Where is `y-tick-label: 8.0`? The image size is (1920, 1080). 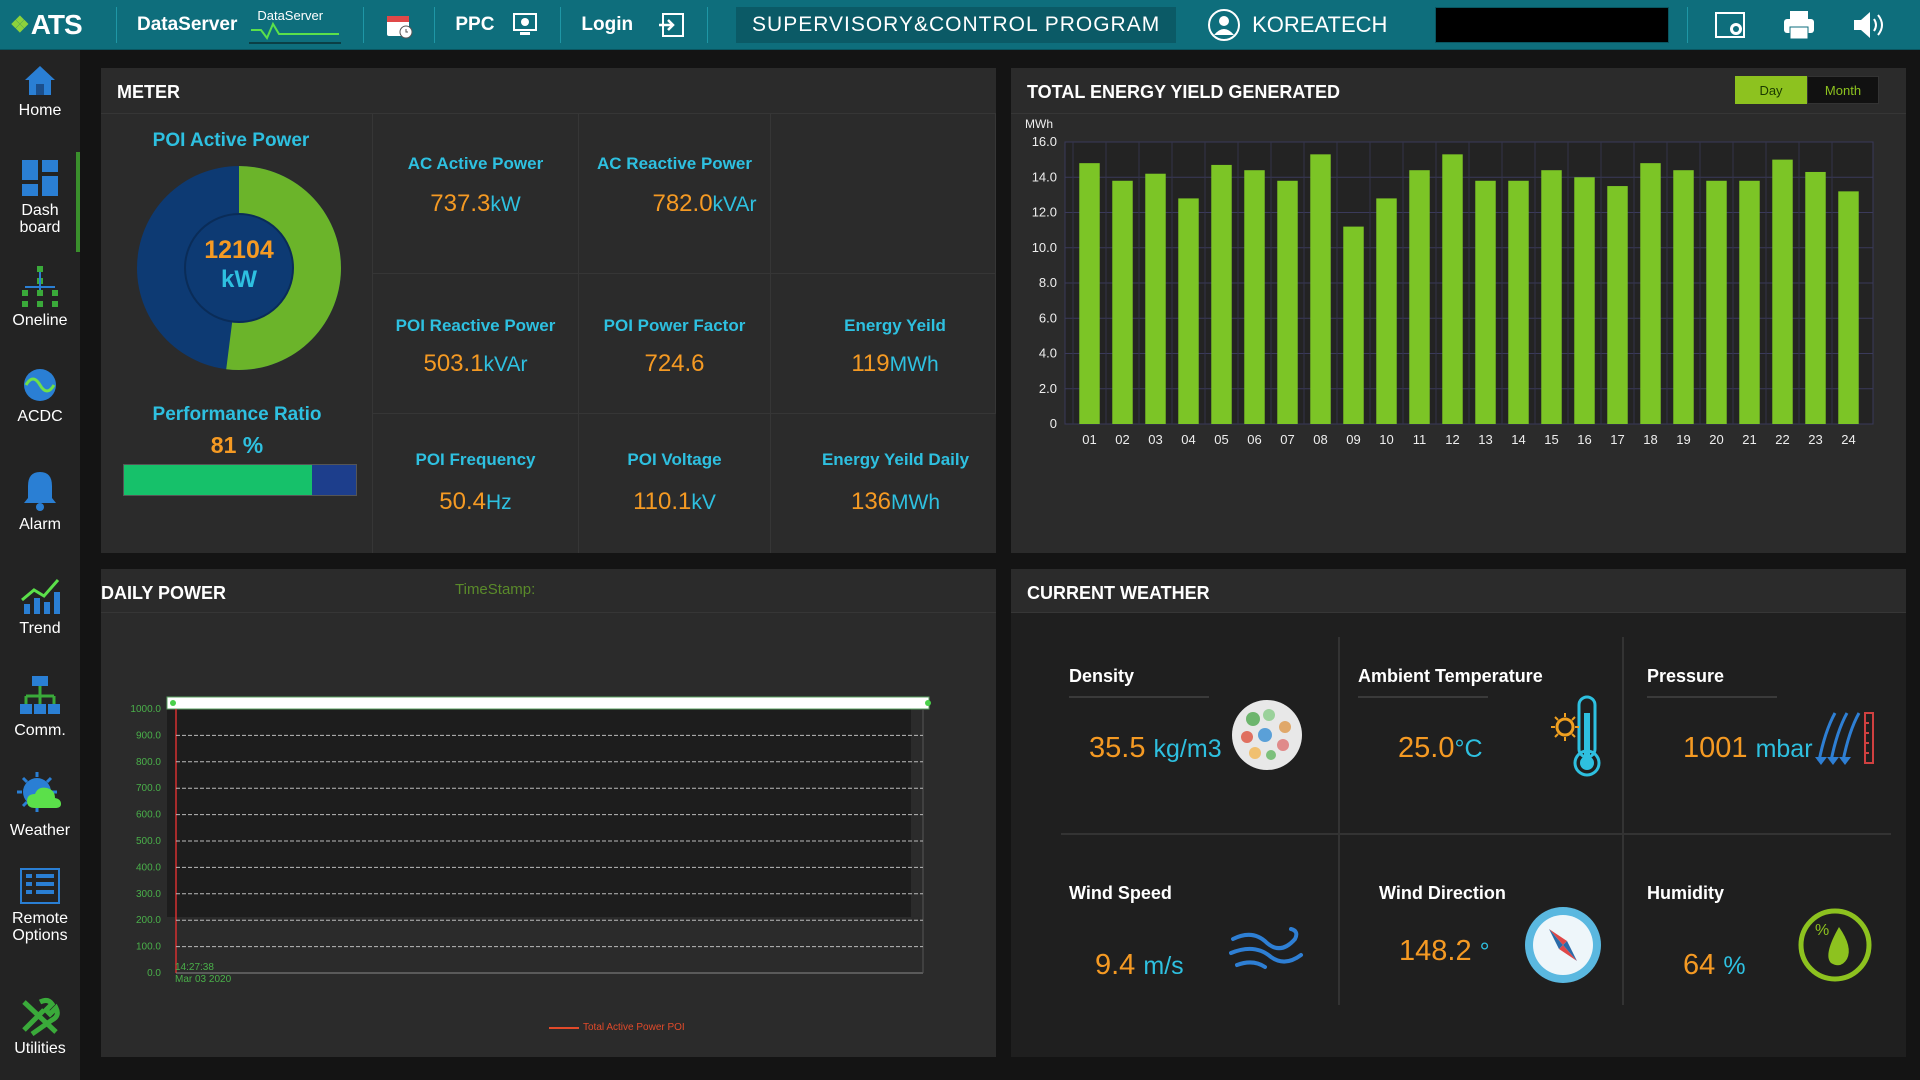 y-tick-label: 8.0 is located at coordinates (1048, 282).